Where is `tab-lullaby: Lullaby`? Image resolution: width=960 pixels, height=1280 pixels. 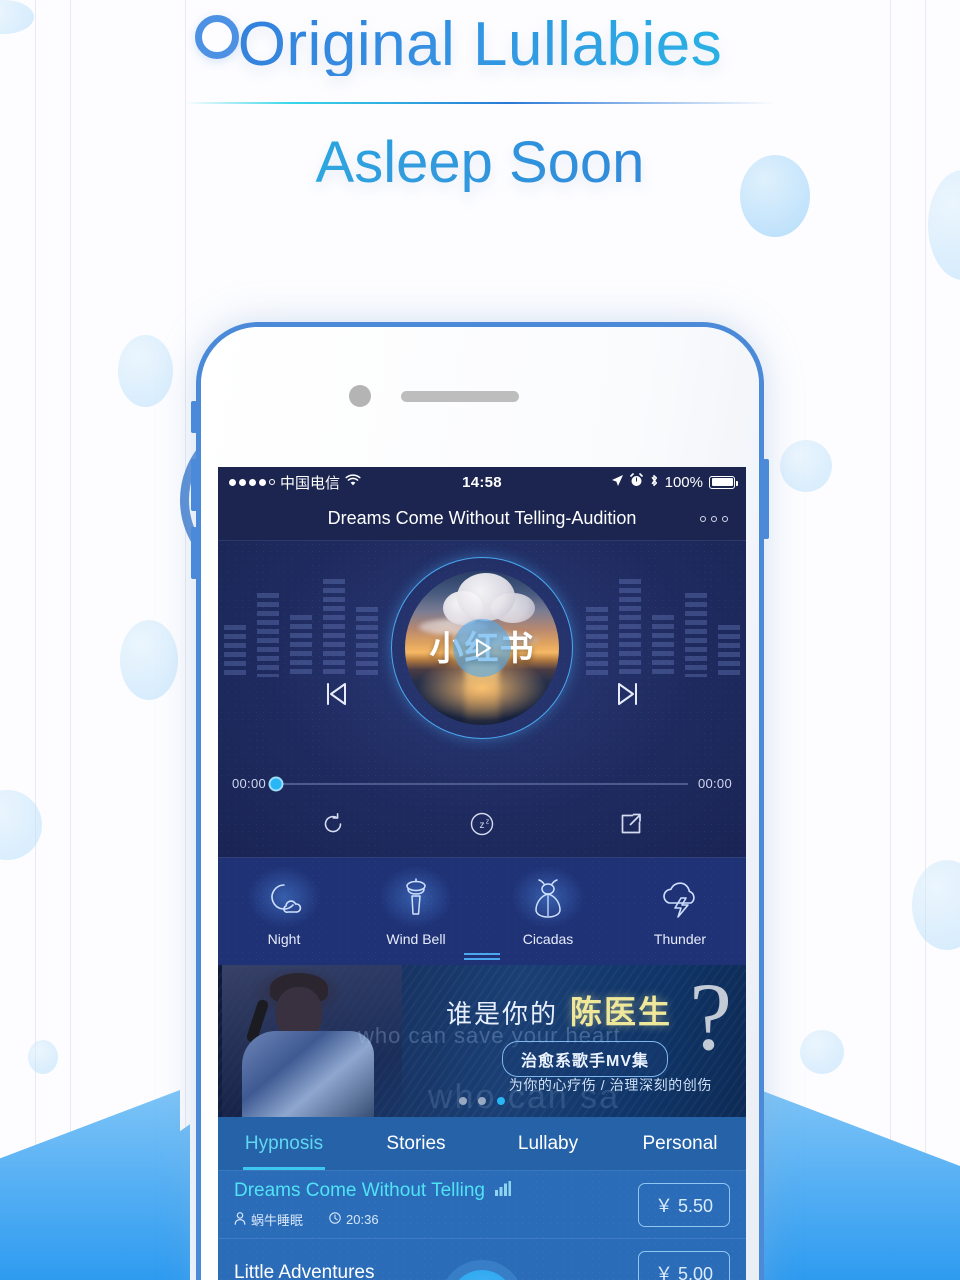
tab-lullaby: Lullaby is located at coordinates (548, 1143).